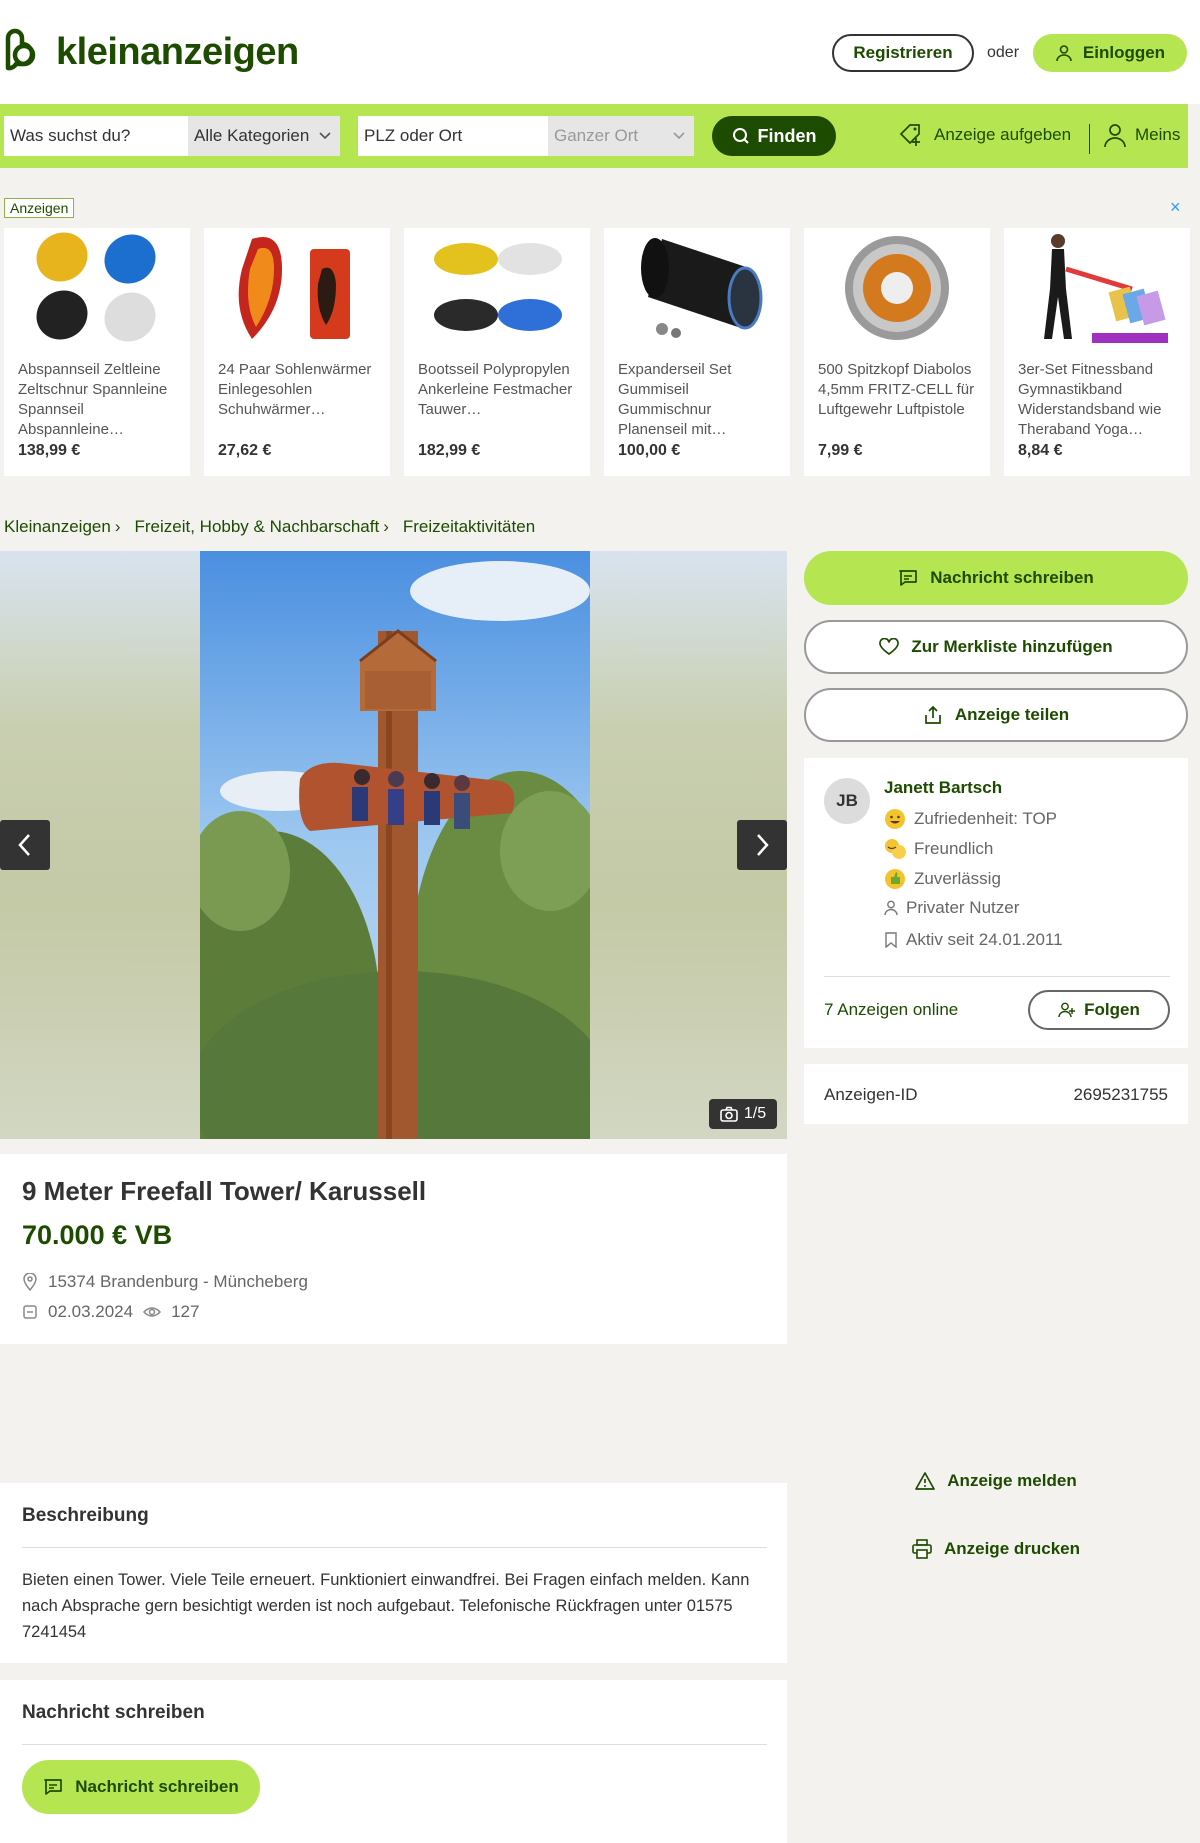 The image size is (1200, 1843). What do you see at coordinates (1112, 1009) in the screenshot?
I see `follow-label: Folgen` at bounding box center [1112, 1009].